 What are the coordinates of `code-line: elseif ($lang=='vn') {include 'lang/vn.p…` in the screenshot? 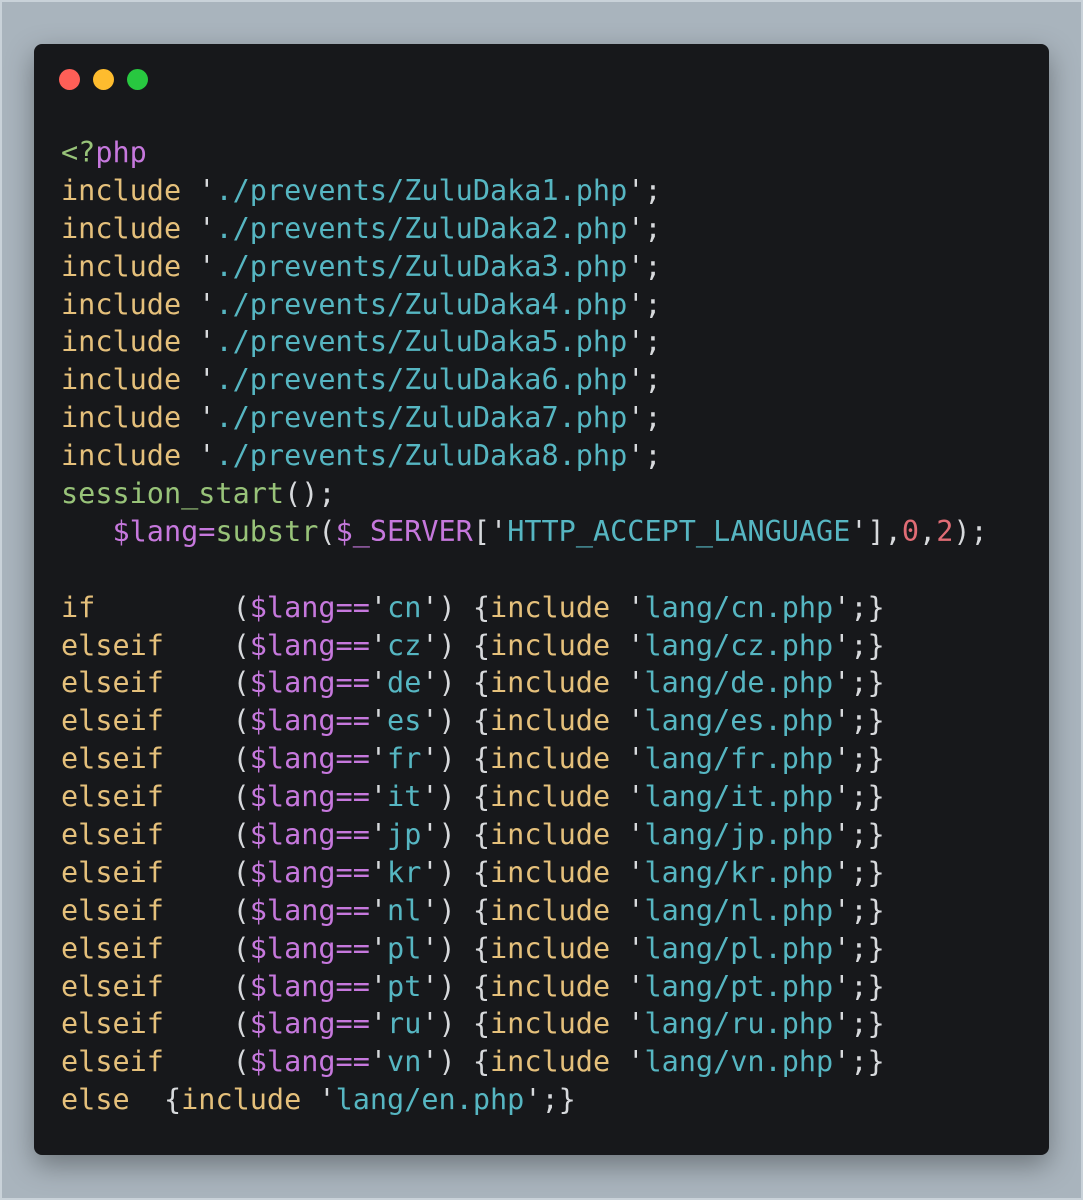 It's located at (524, 1062).